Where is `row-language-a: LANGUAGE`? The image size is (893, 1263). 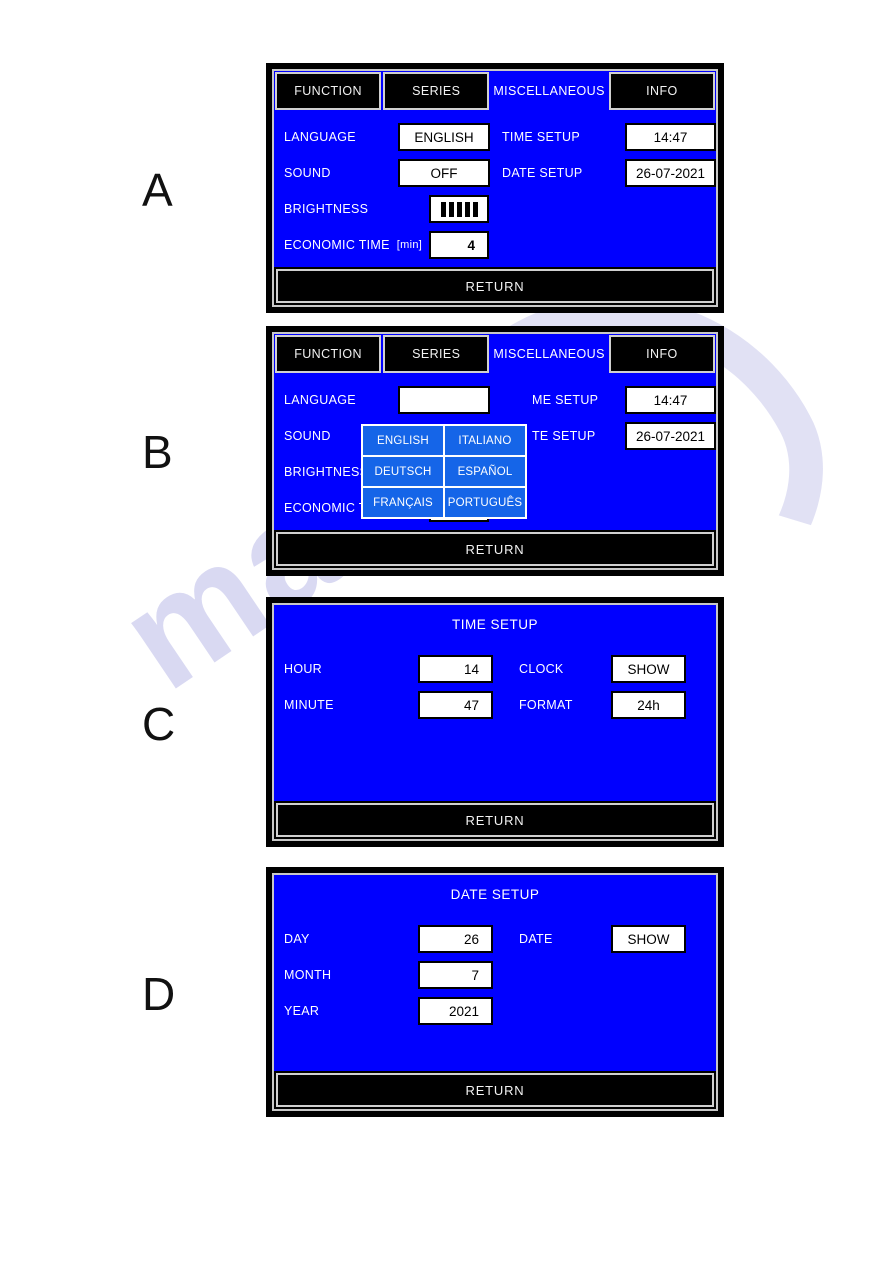
row-language-a: LANGUAGE is located at coordinates (320, 137).